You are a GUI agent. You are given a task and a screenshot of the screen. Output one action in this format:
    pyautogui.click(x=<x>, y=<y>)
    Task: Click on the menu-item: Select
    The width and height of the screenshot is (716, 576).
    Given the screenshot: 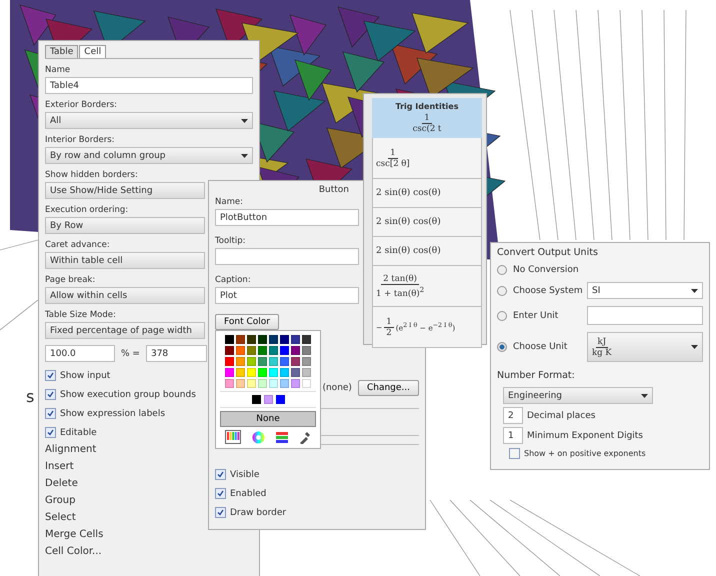 What is the action you would take?
    pyautogui.click(x=60, y=517)
    